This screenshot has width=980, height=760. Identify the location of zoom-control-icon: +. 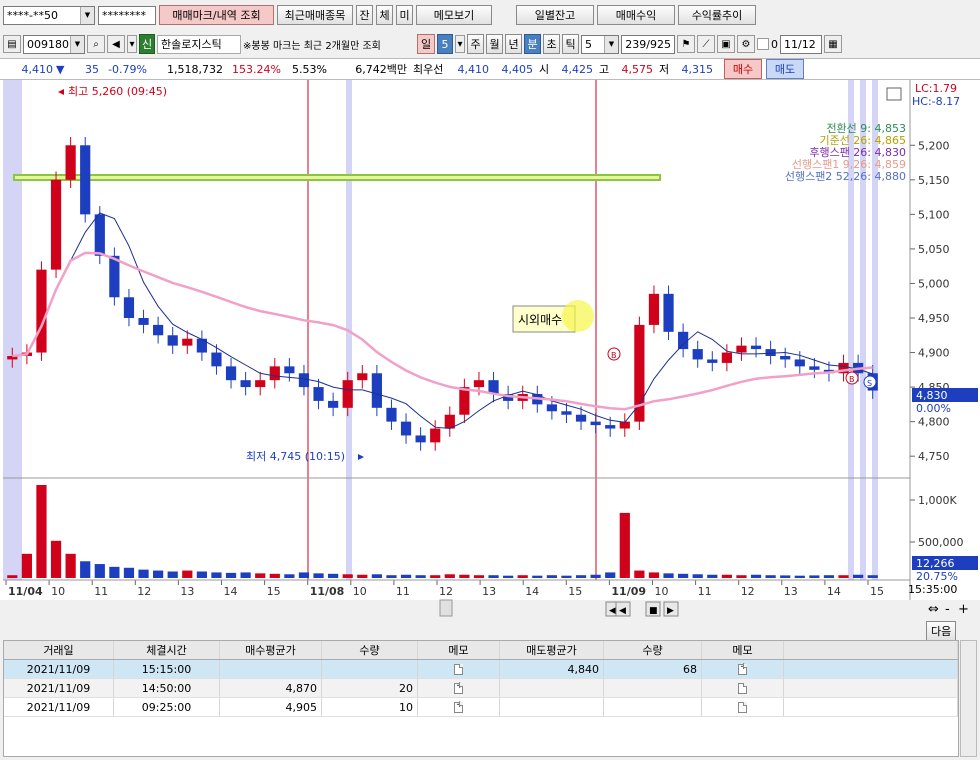
(963, 609).